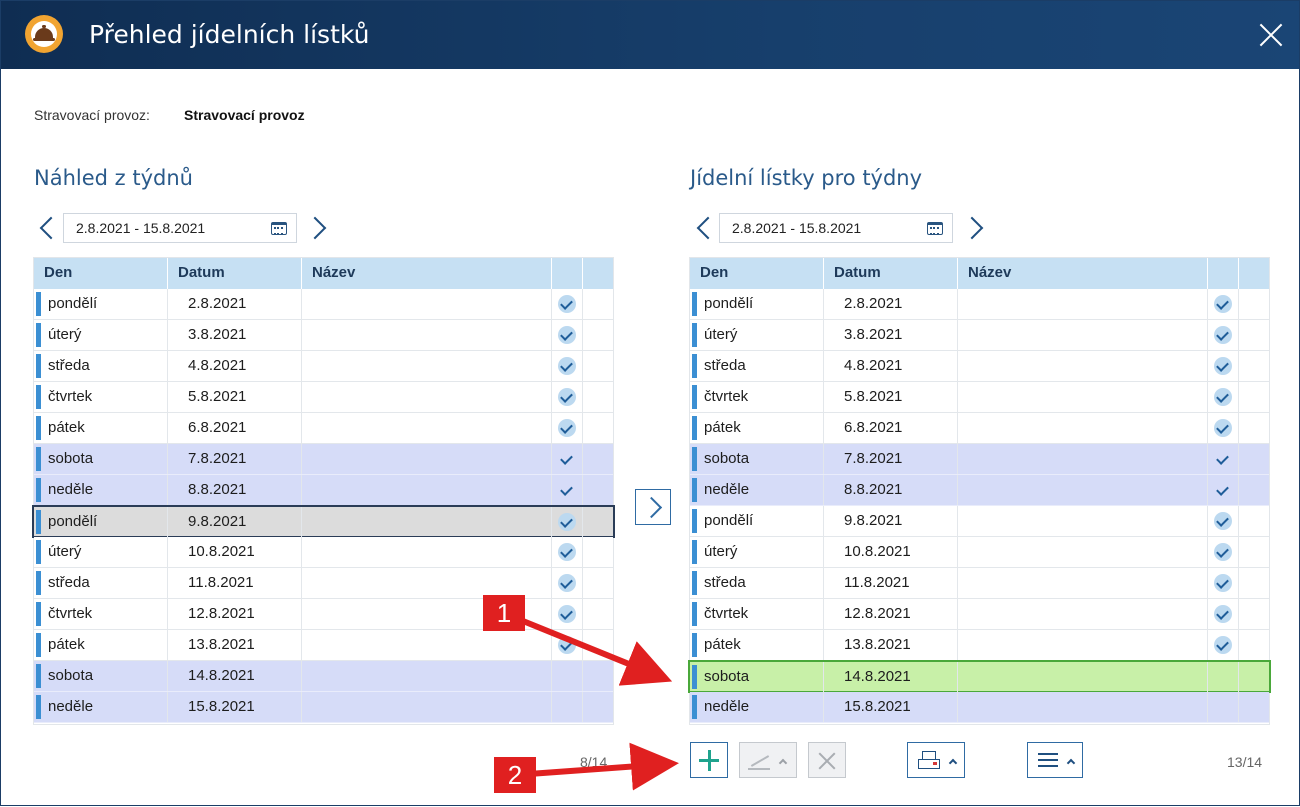 The width and height of the screenshot is (1300, 807). I want to click on day-cell: úterý, so click(757, 335).